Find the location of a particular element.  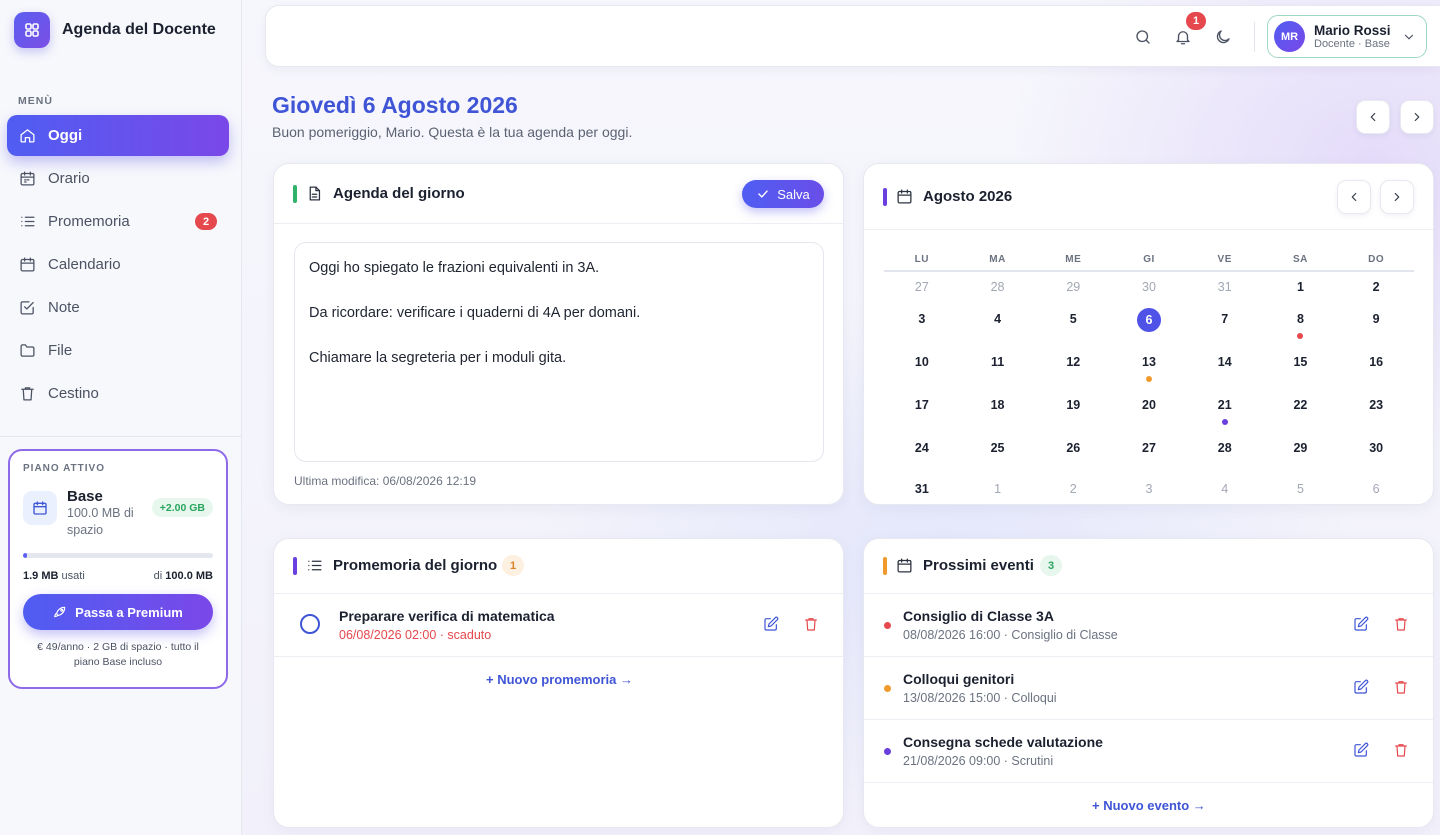

day-number: 6 is located at coordinates (1376, 489).